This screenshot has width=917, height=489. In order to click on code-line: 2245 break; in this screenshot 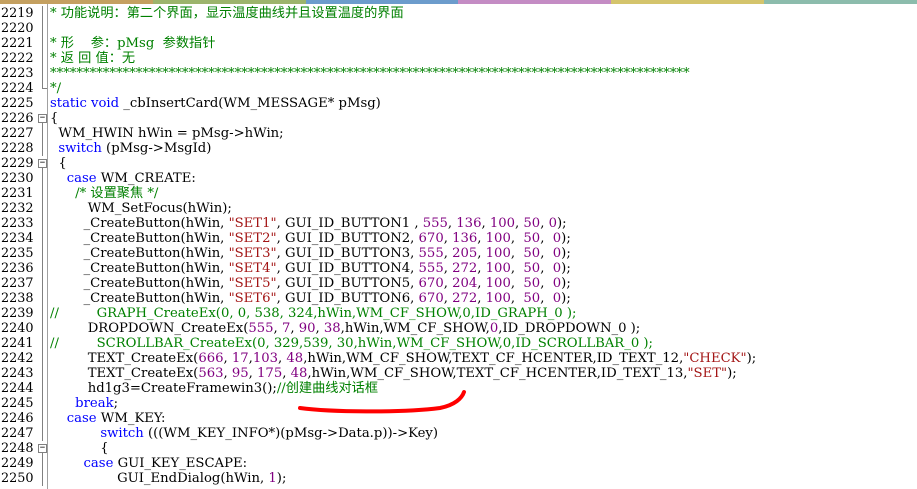, I will do `click(458, 403)`.